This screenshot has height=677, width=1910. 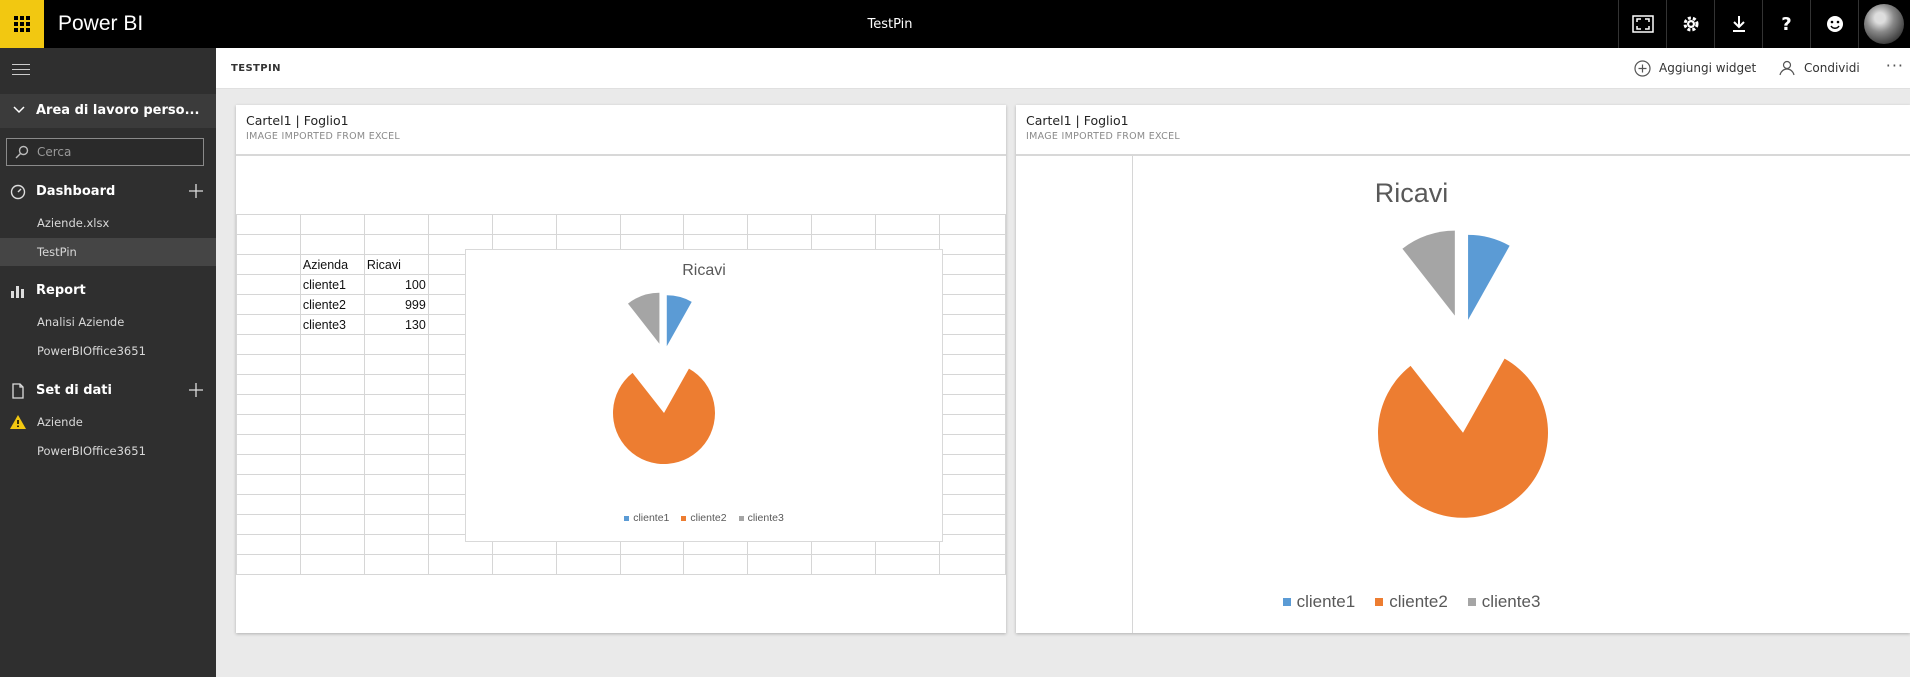 What do you see at coordinates (18, 422) in the screenshot?
I see `warning-icon` at bounding box center [18, 422].